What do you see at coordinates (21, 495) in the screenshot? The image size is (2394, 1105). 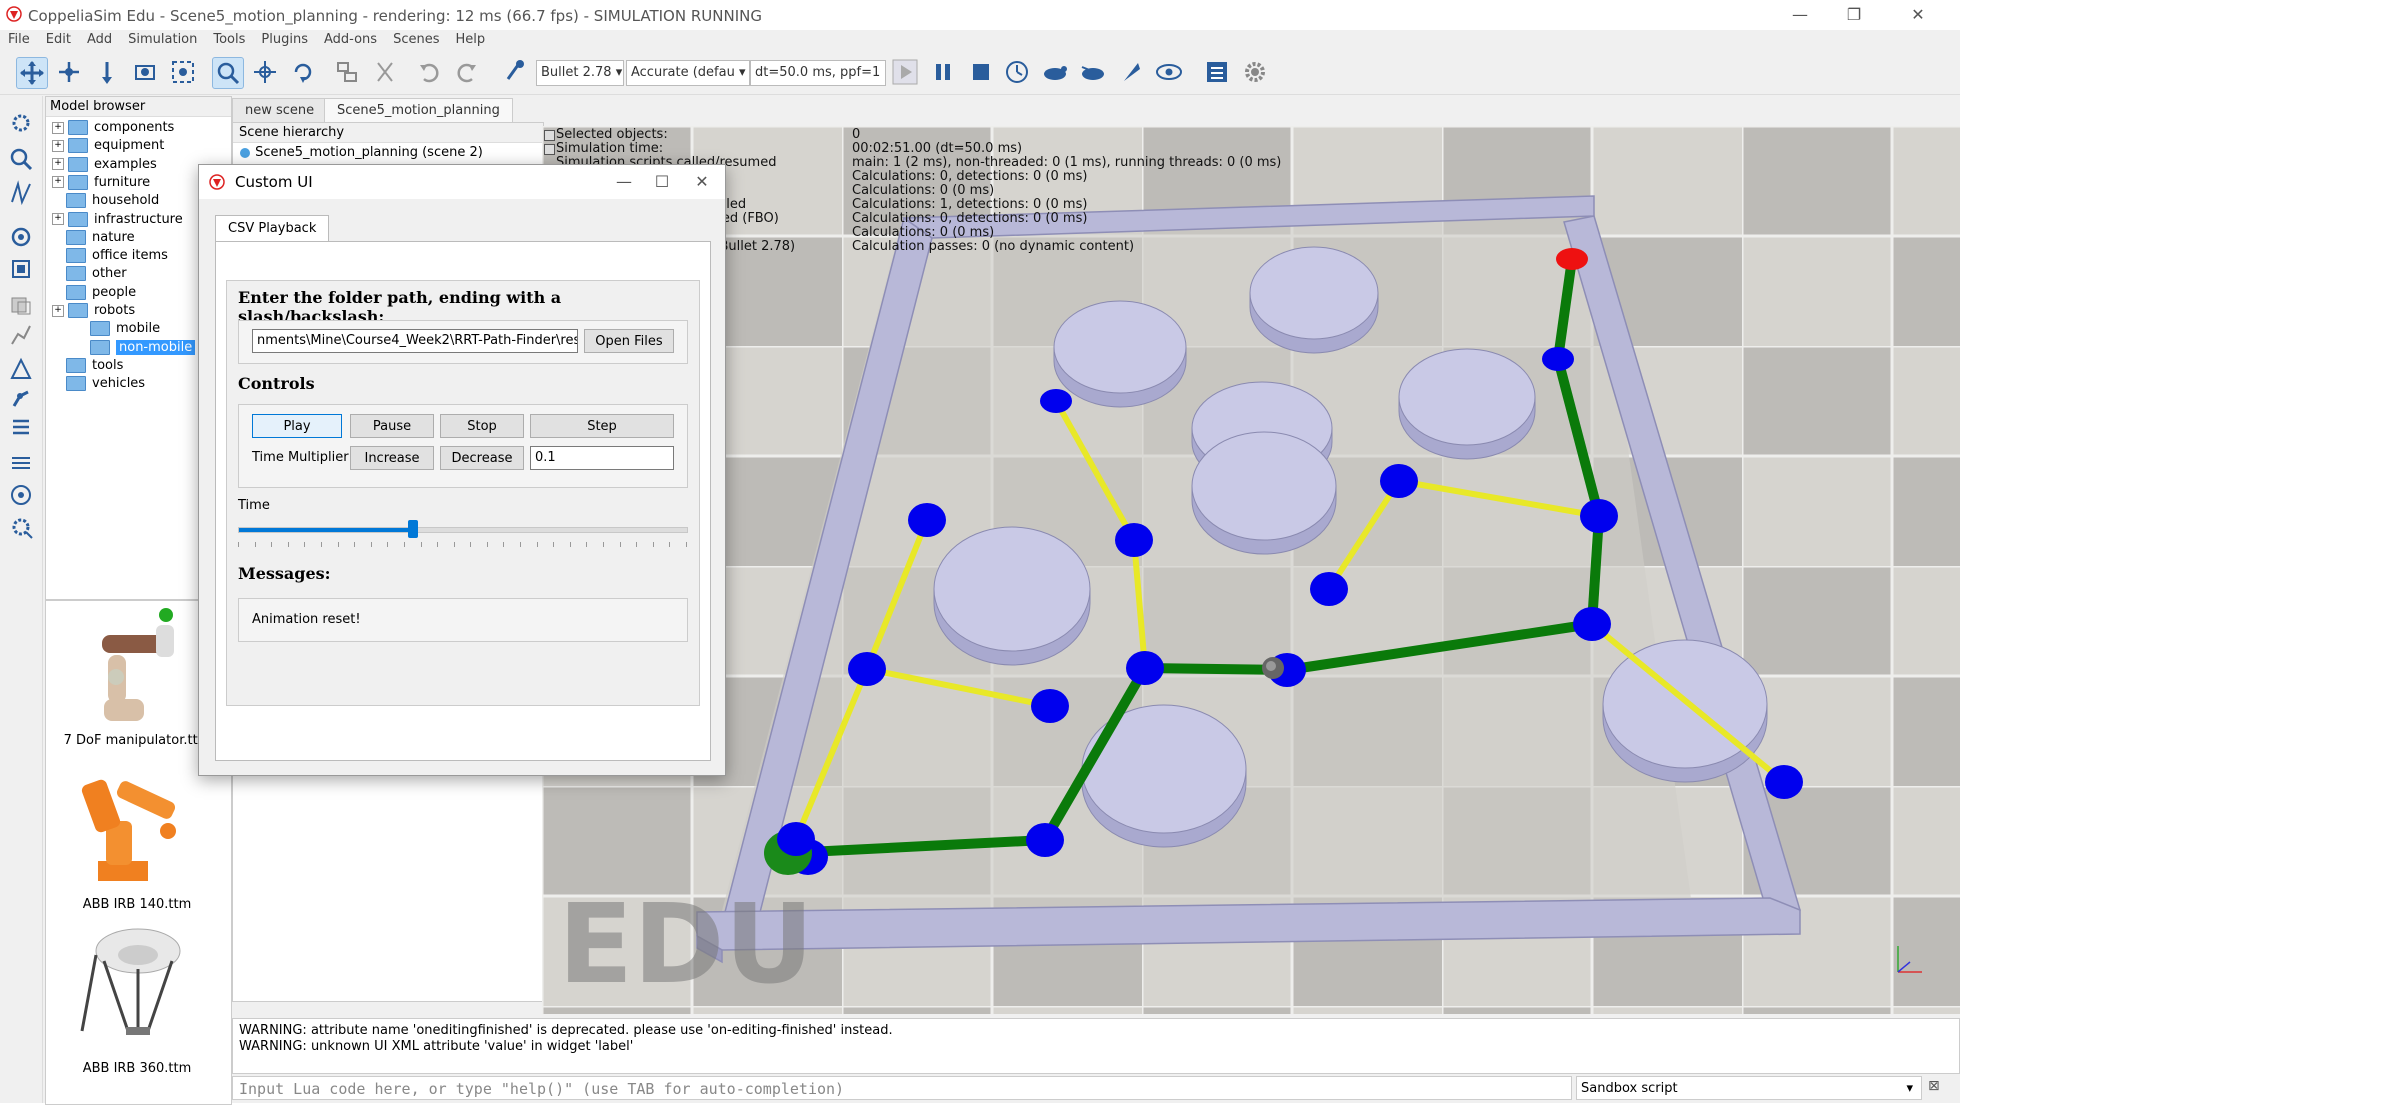 I see `model-browser-toggle-icon` at bounding box center [21, 495].